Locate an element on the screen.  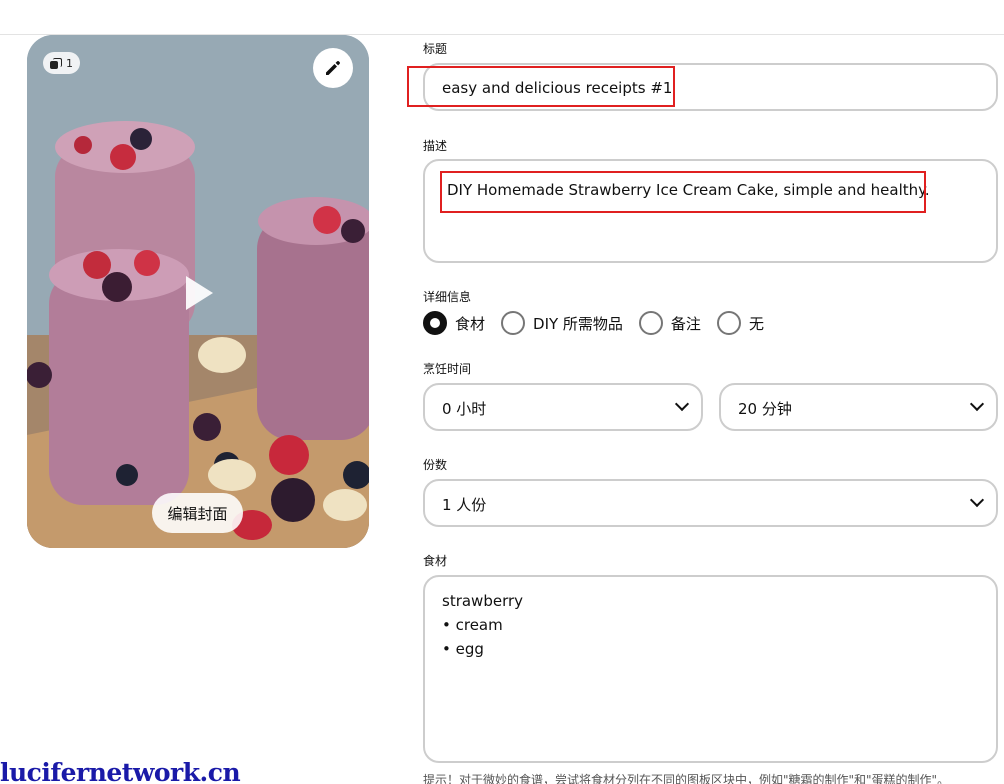
radio-notes: 备注 is located at coordinates (669, 323).